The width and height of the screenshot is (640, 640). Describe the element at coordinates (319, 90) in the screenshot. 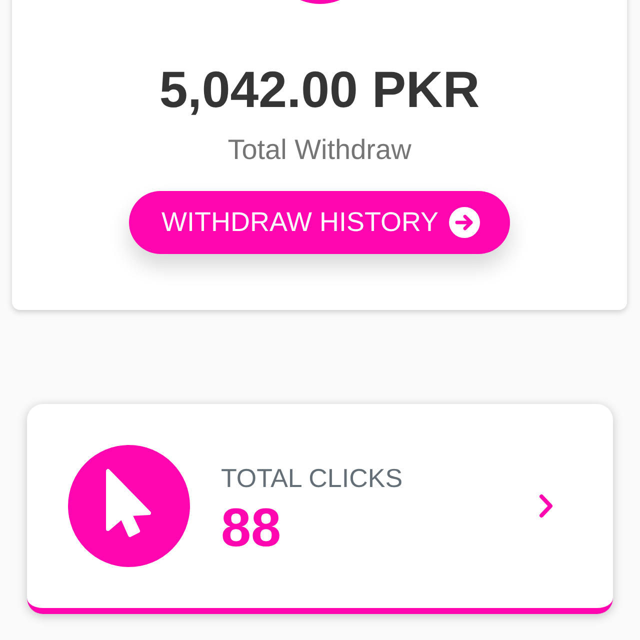

I see `withdraw-amount: 5,042.00 PKR` at that location.